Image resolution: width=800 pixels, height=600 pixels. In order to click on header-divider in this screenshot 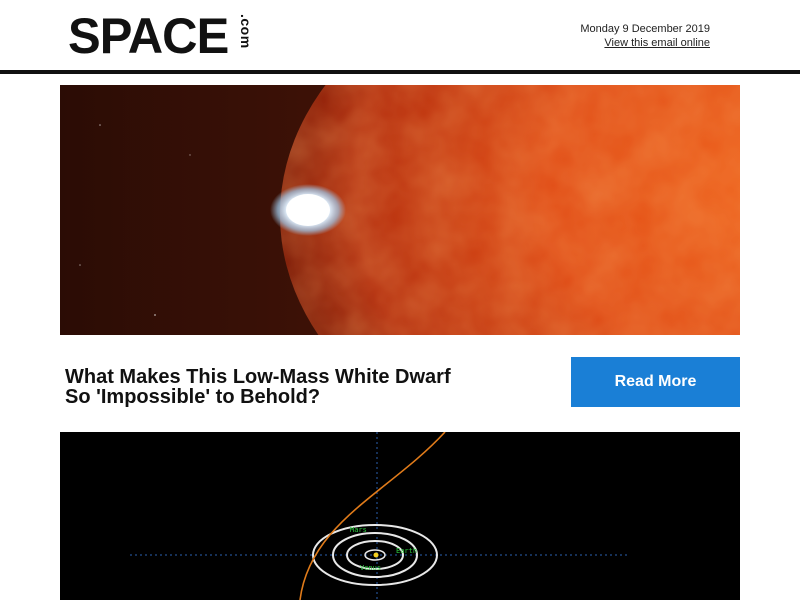, I will do `click(400, 72)`.